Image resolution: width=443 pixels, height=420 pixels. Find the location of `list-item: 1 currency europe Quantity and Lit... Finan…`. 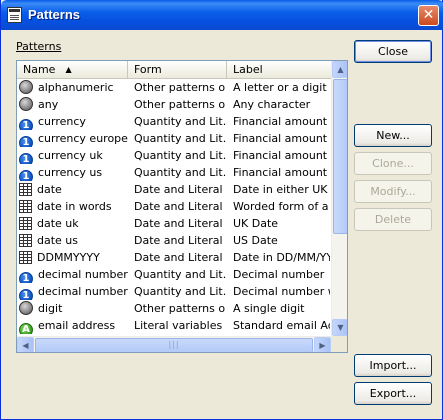

list-item: 1 currency europe Quantity and Lit... Finan… is located at coordinates (174, 138).